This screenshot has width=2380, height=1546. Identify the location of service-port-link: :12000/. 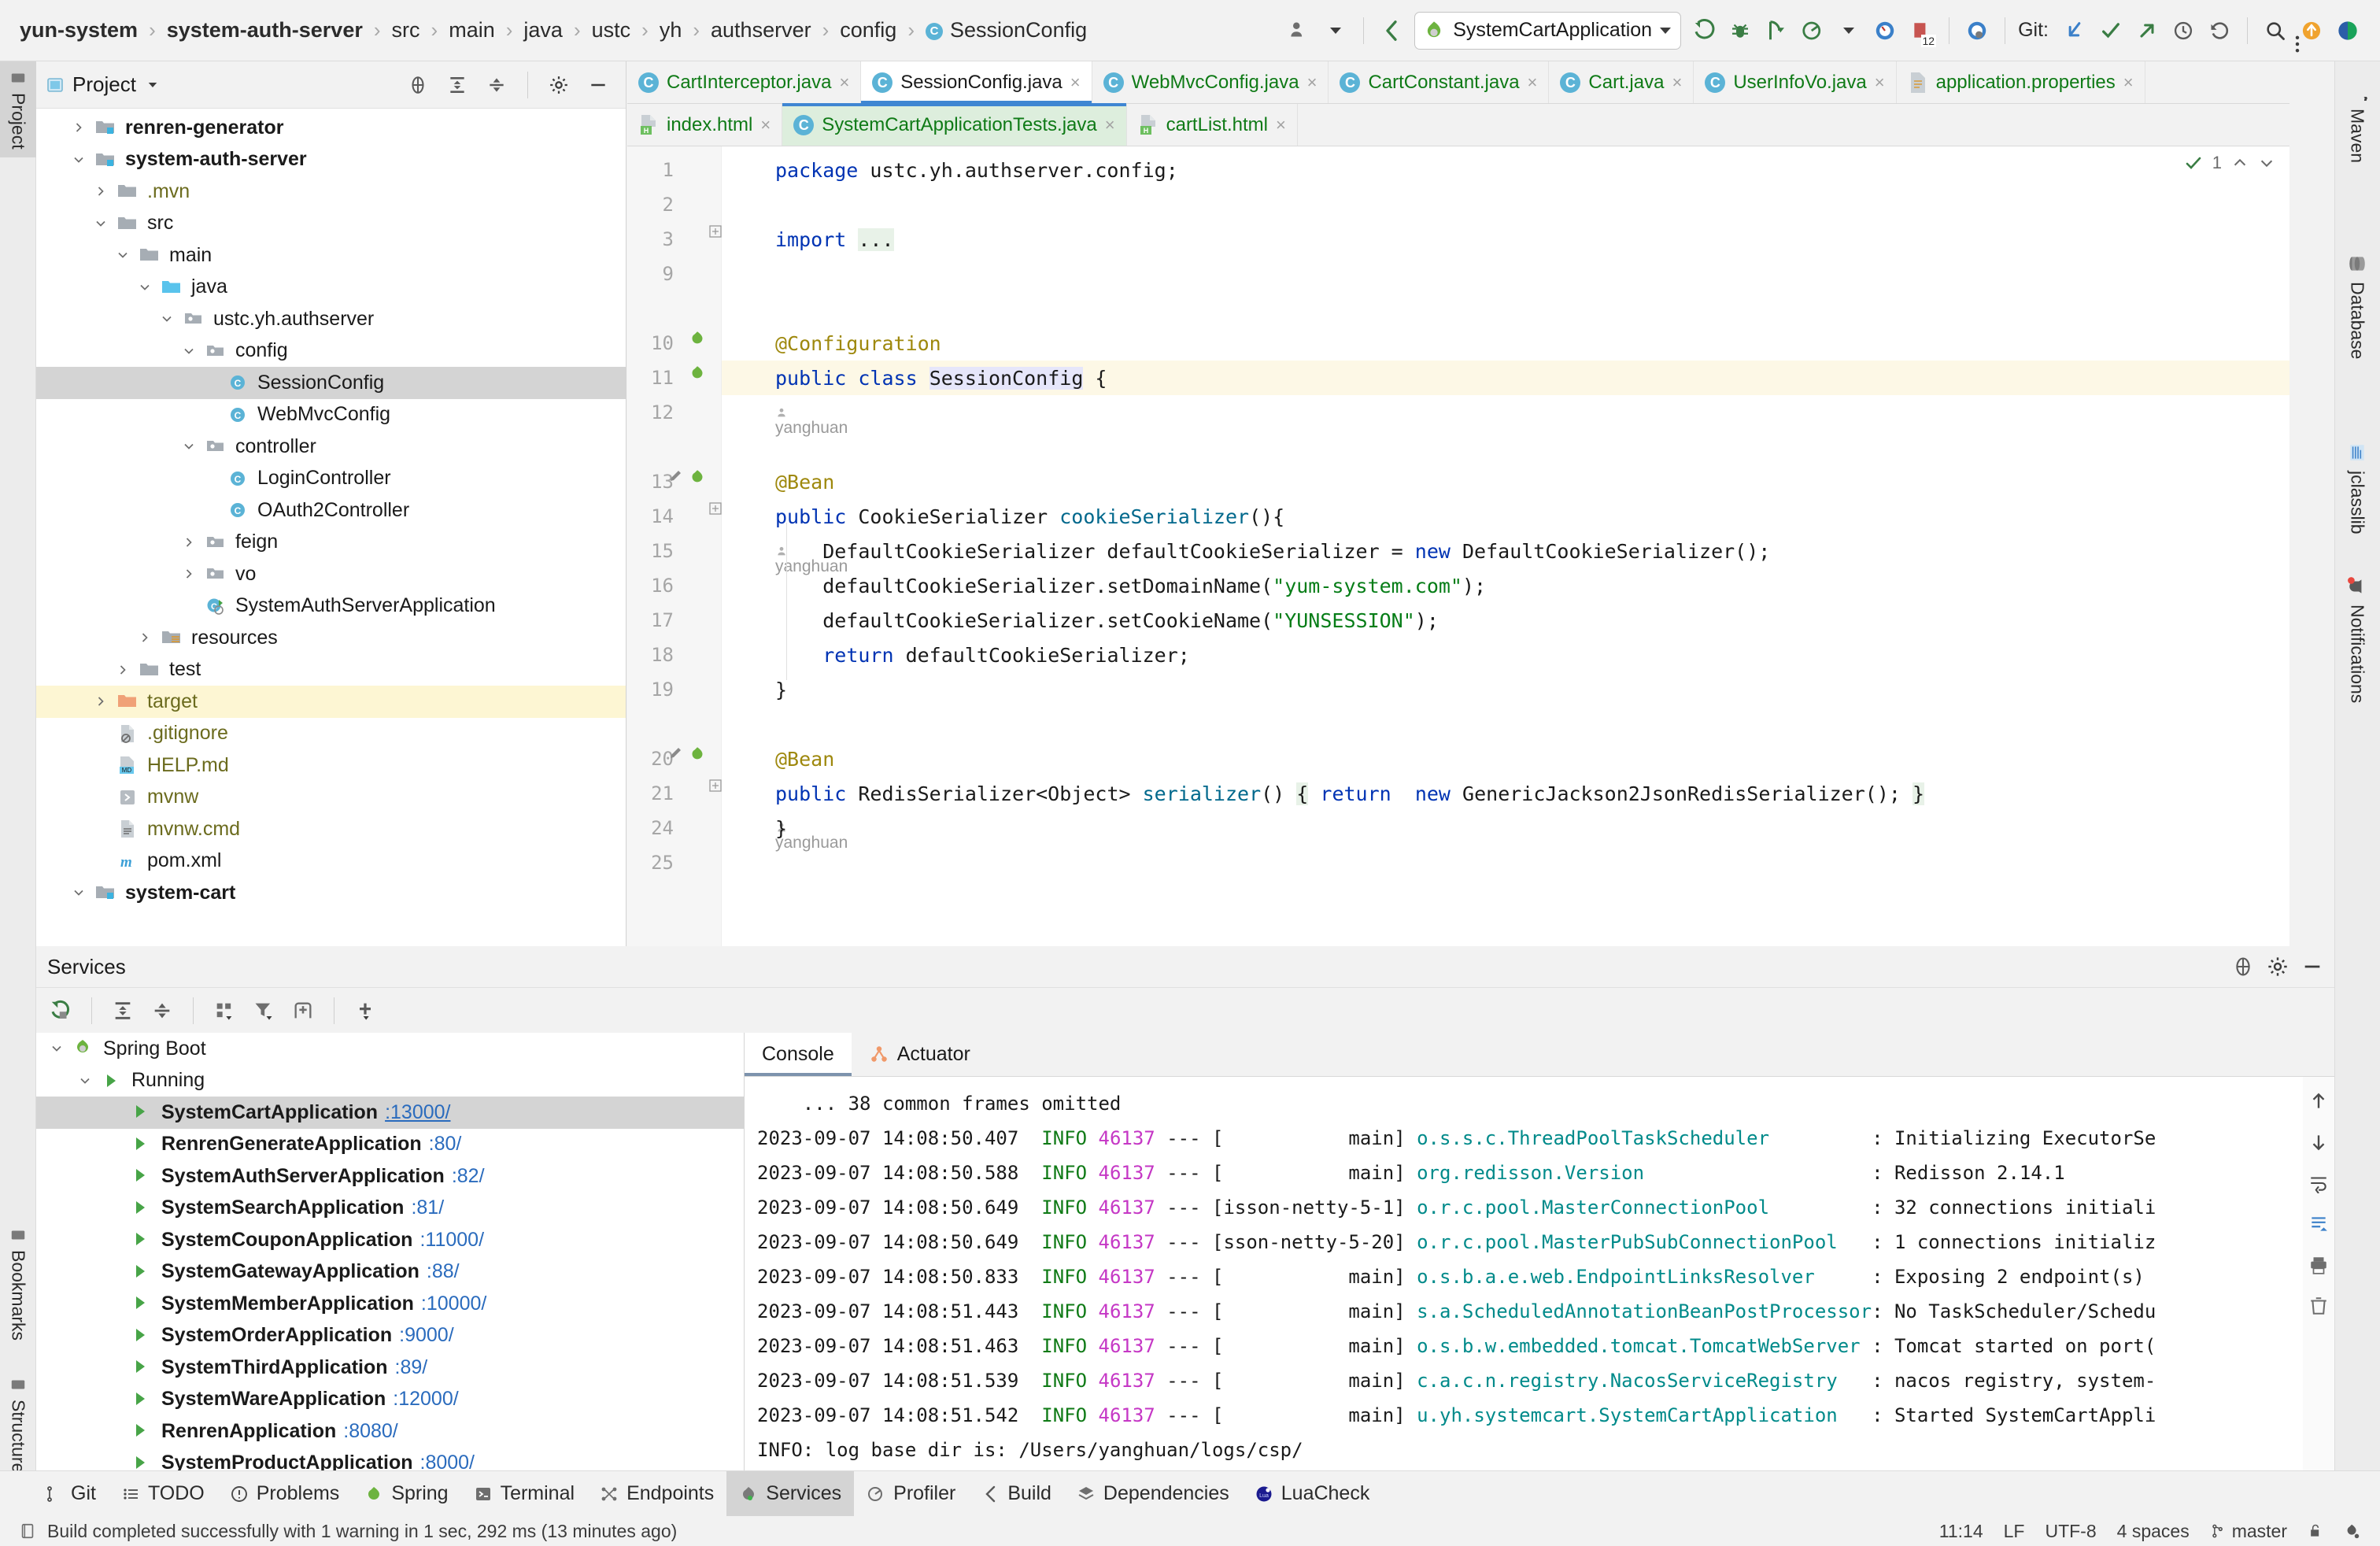
(425, 1399).